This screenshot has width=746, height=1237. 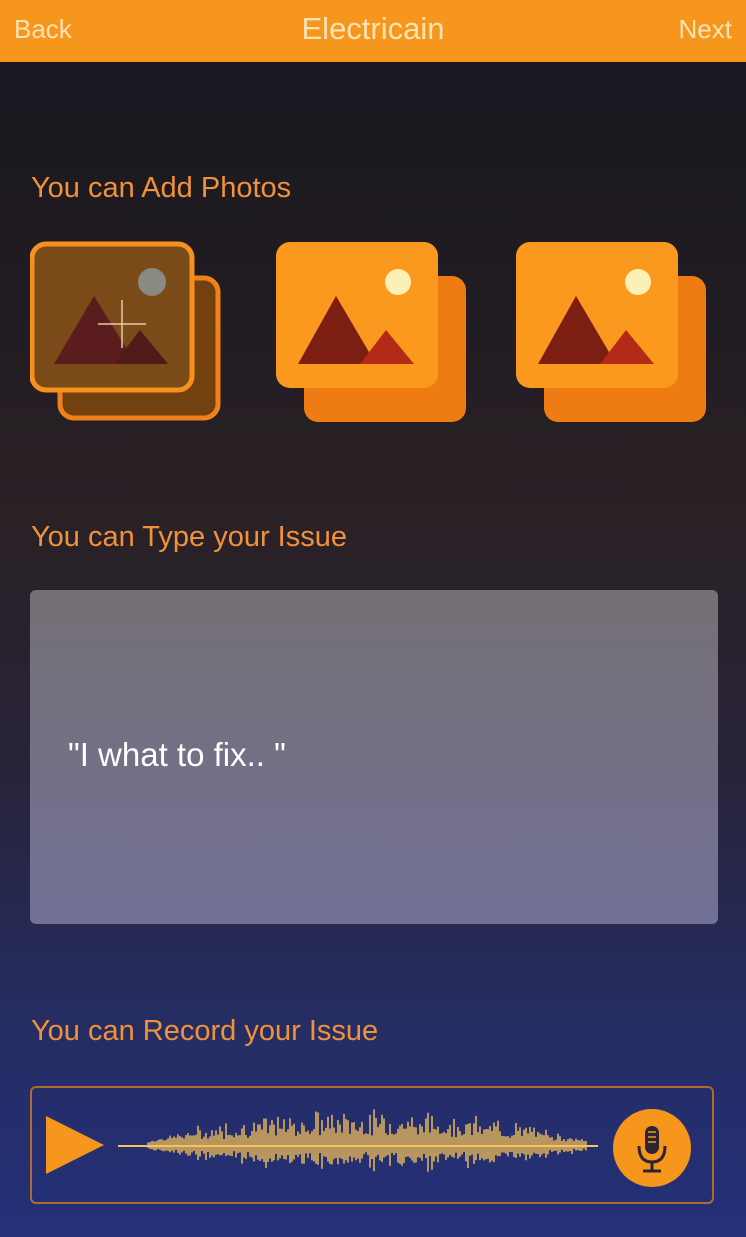 What do you see at coordinates (189, 537) in the screenshot?
I see `type-issue-label: You can Type your Issue` at bounding box center [189, 537].